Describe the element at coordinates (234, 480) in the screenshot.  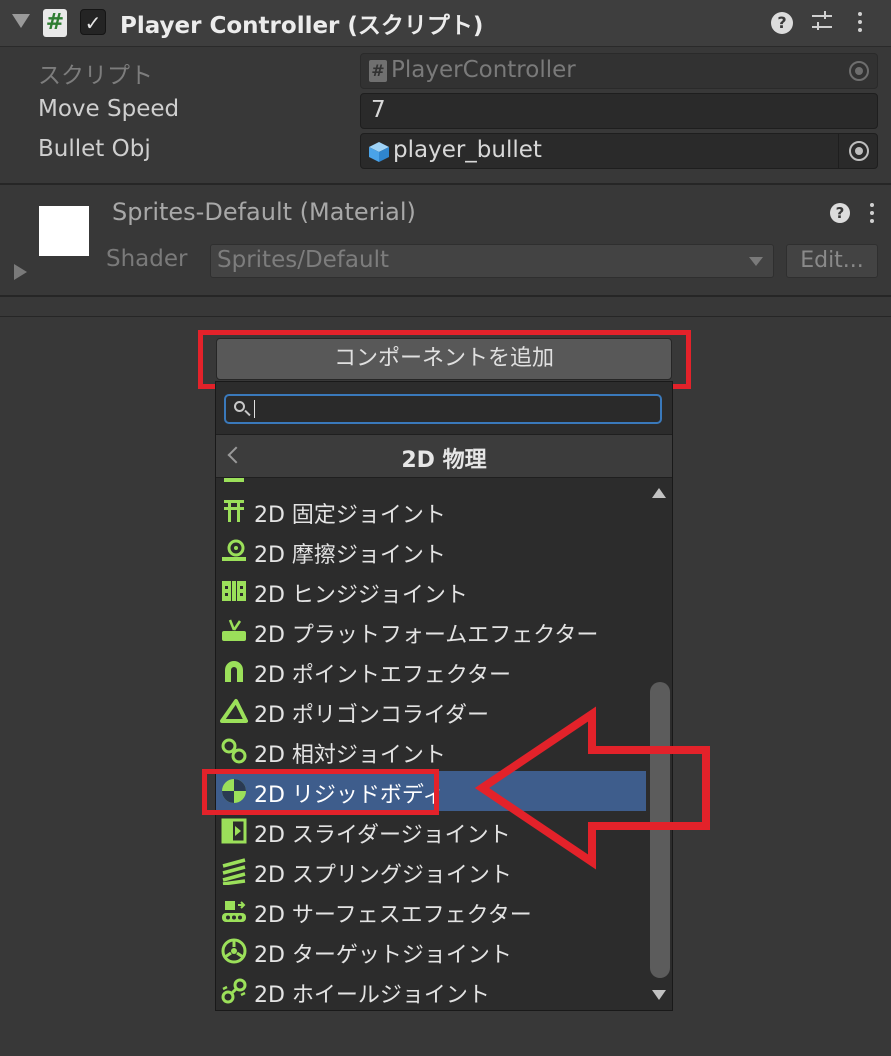
I see `joint-icon` at that location.